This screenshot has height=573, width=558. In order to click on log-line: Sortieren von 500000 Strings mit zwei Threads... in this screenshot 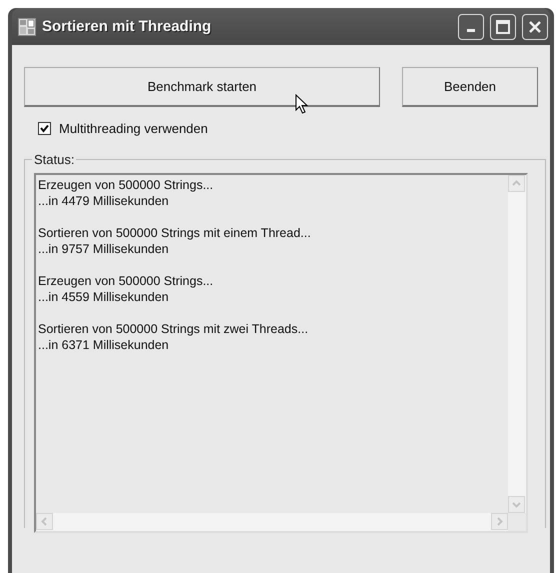, I will do `click(174, 329)`.